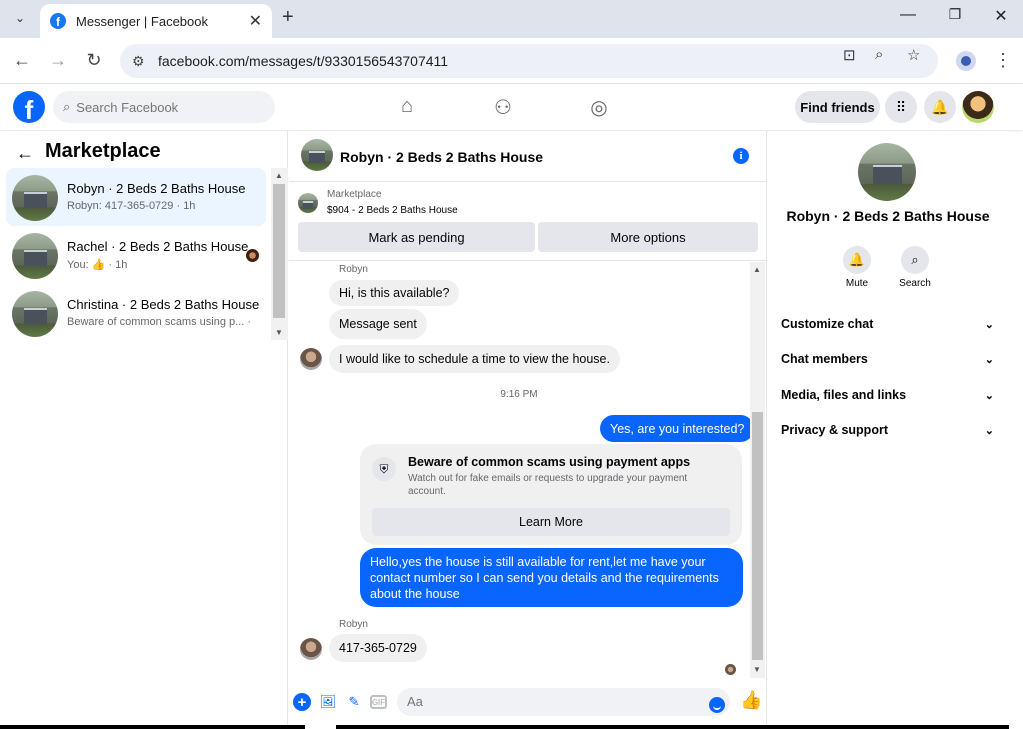 The width and height of the screenshot is (1023, 729). What do you see at coordinates (392, 210) in the screenshot?
I see `listing-price: $904 - 2 Beds 2 Baths House` at bounding box center [392, 210].